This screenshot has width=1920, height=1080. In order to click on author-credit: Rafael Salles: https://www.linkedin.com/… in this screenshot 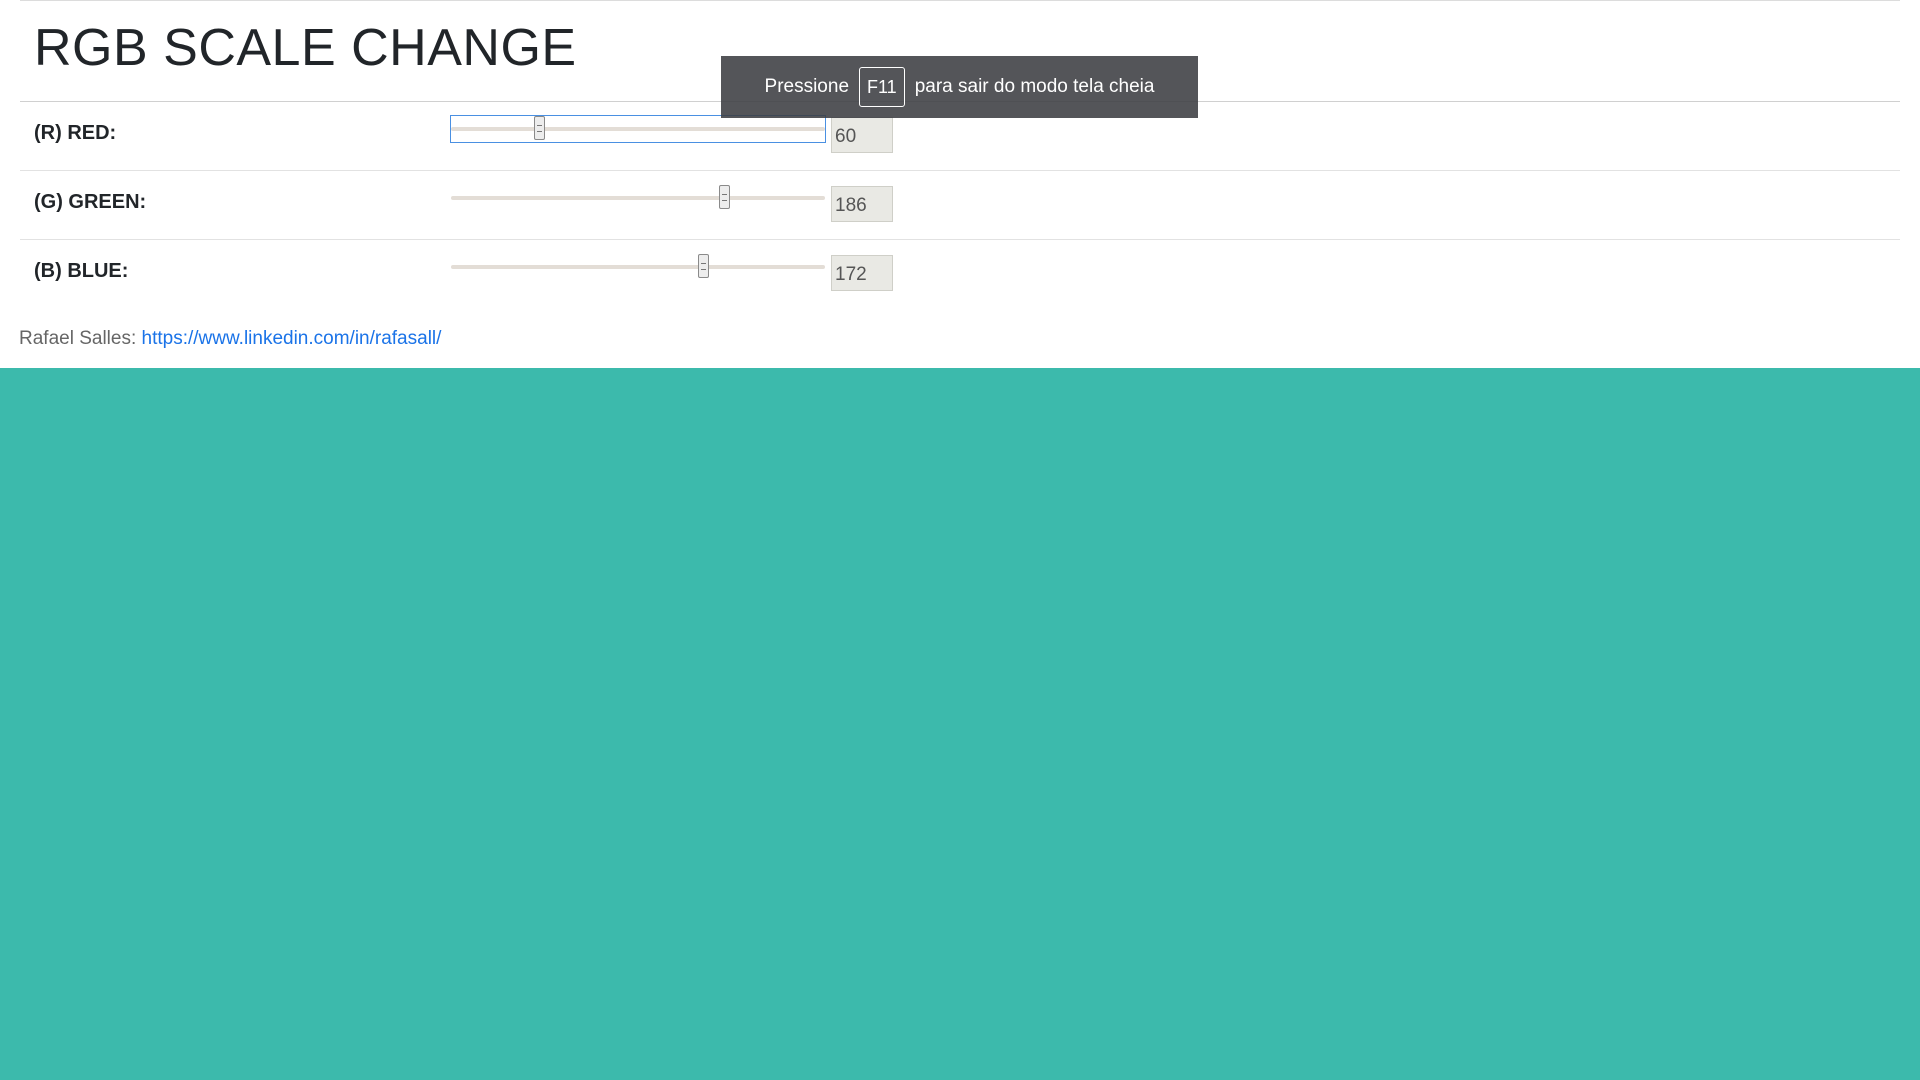, I will do `click(230, 339)`.